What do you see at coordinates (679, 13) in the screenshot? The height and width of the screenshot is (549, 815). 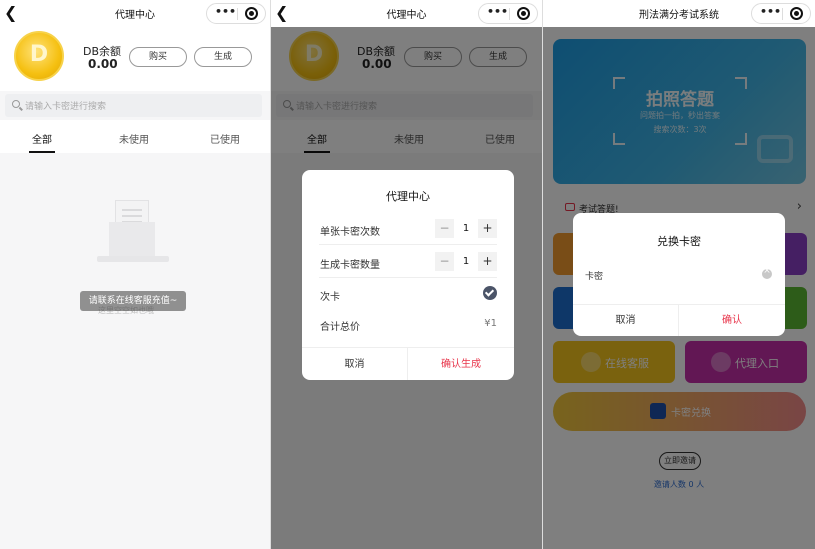 I see `nav-bar: 刑法满分考试系统 •••` at bounding box center [679, 13].